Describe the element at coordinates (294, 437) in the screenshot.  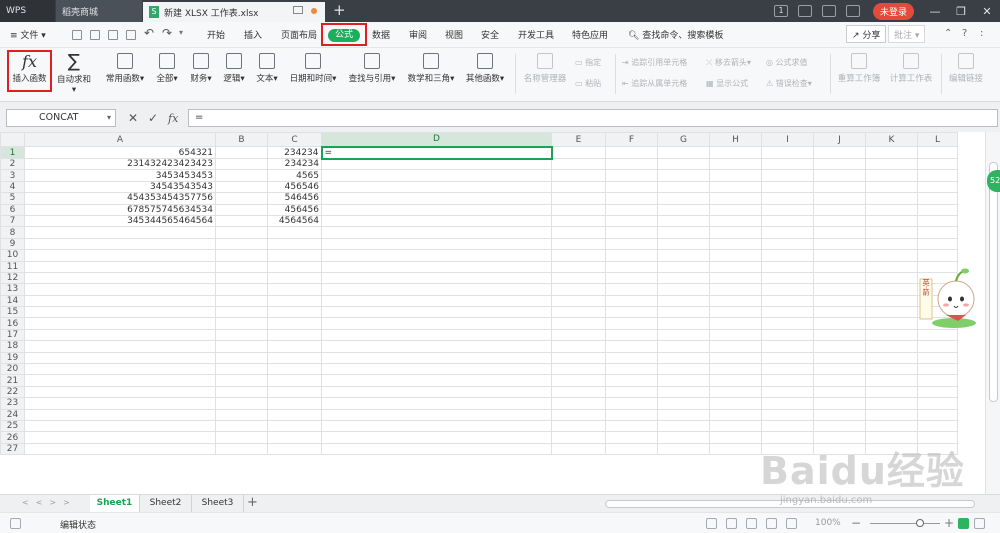
I see `cell-C26` at that location.